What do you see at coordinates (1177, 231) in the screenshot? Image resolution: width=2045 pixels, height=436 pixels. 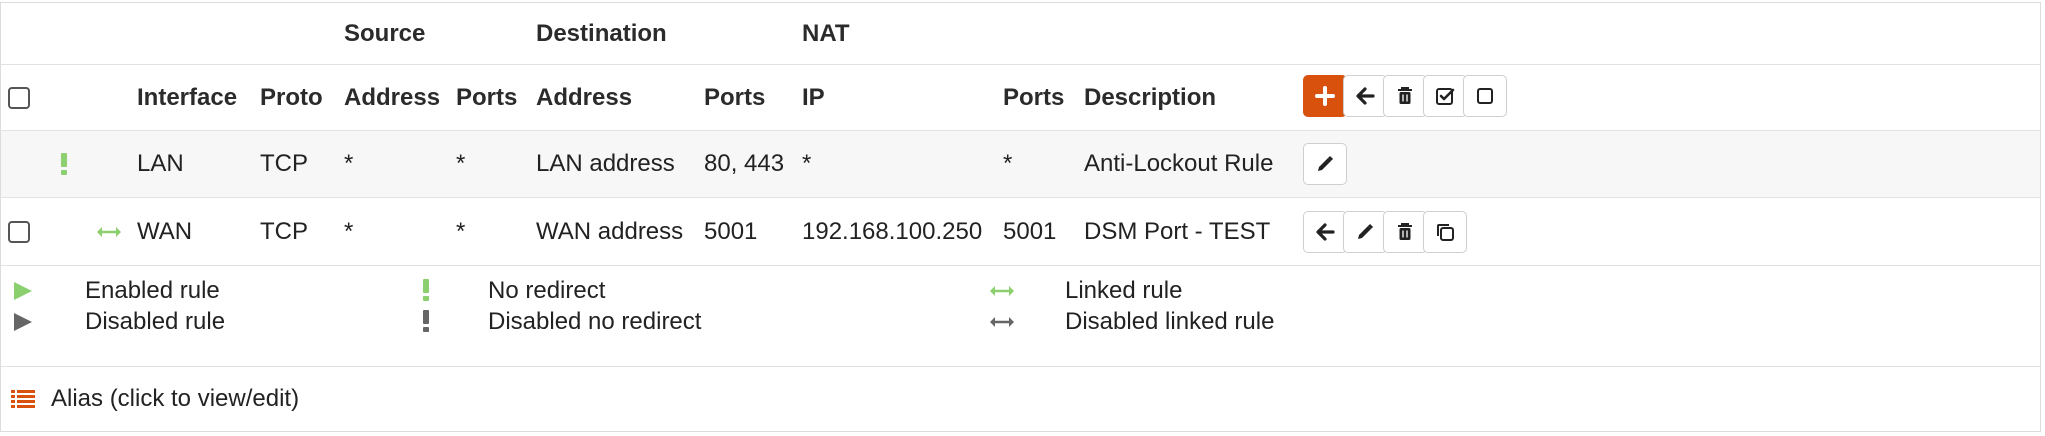 I see `rule-description: DSM Port - TEST` at bounding box center [1177, 231].